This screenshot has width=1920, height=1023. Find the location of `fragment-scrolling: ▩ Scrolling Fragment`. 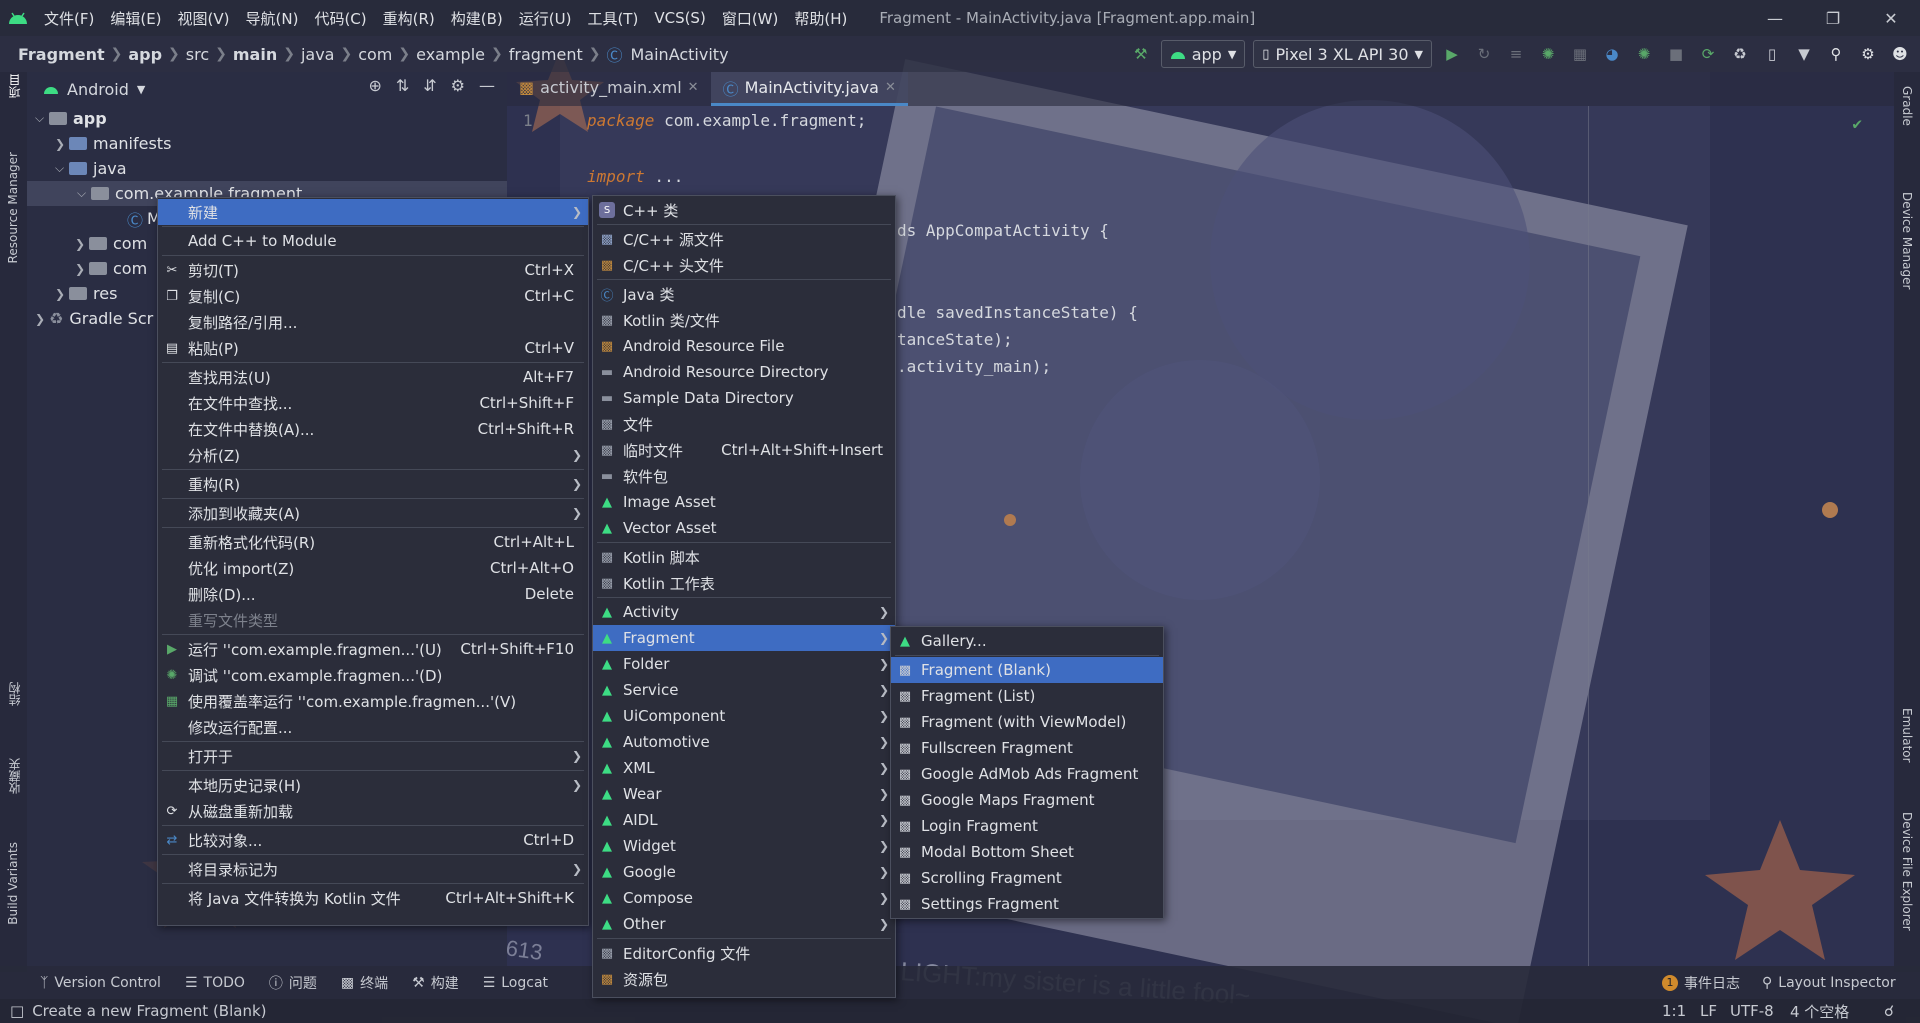

fragment-scrolling: ▩ Scrolling Fragment is located at coordinates (1027, 878).